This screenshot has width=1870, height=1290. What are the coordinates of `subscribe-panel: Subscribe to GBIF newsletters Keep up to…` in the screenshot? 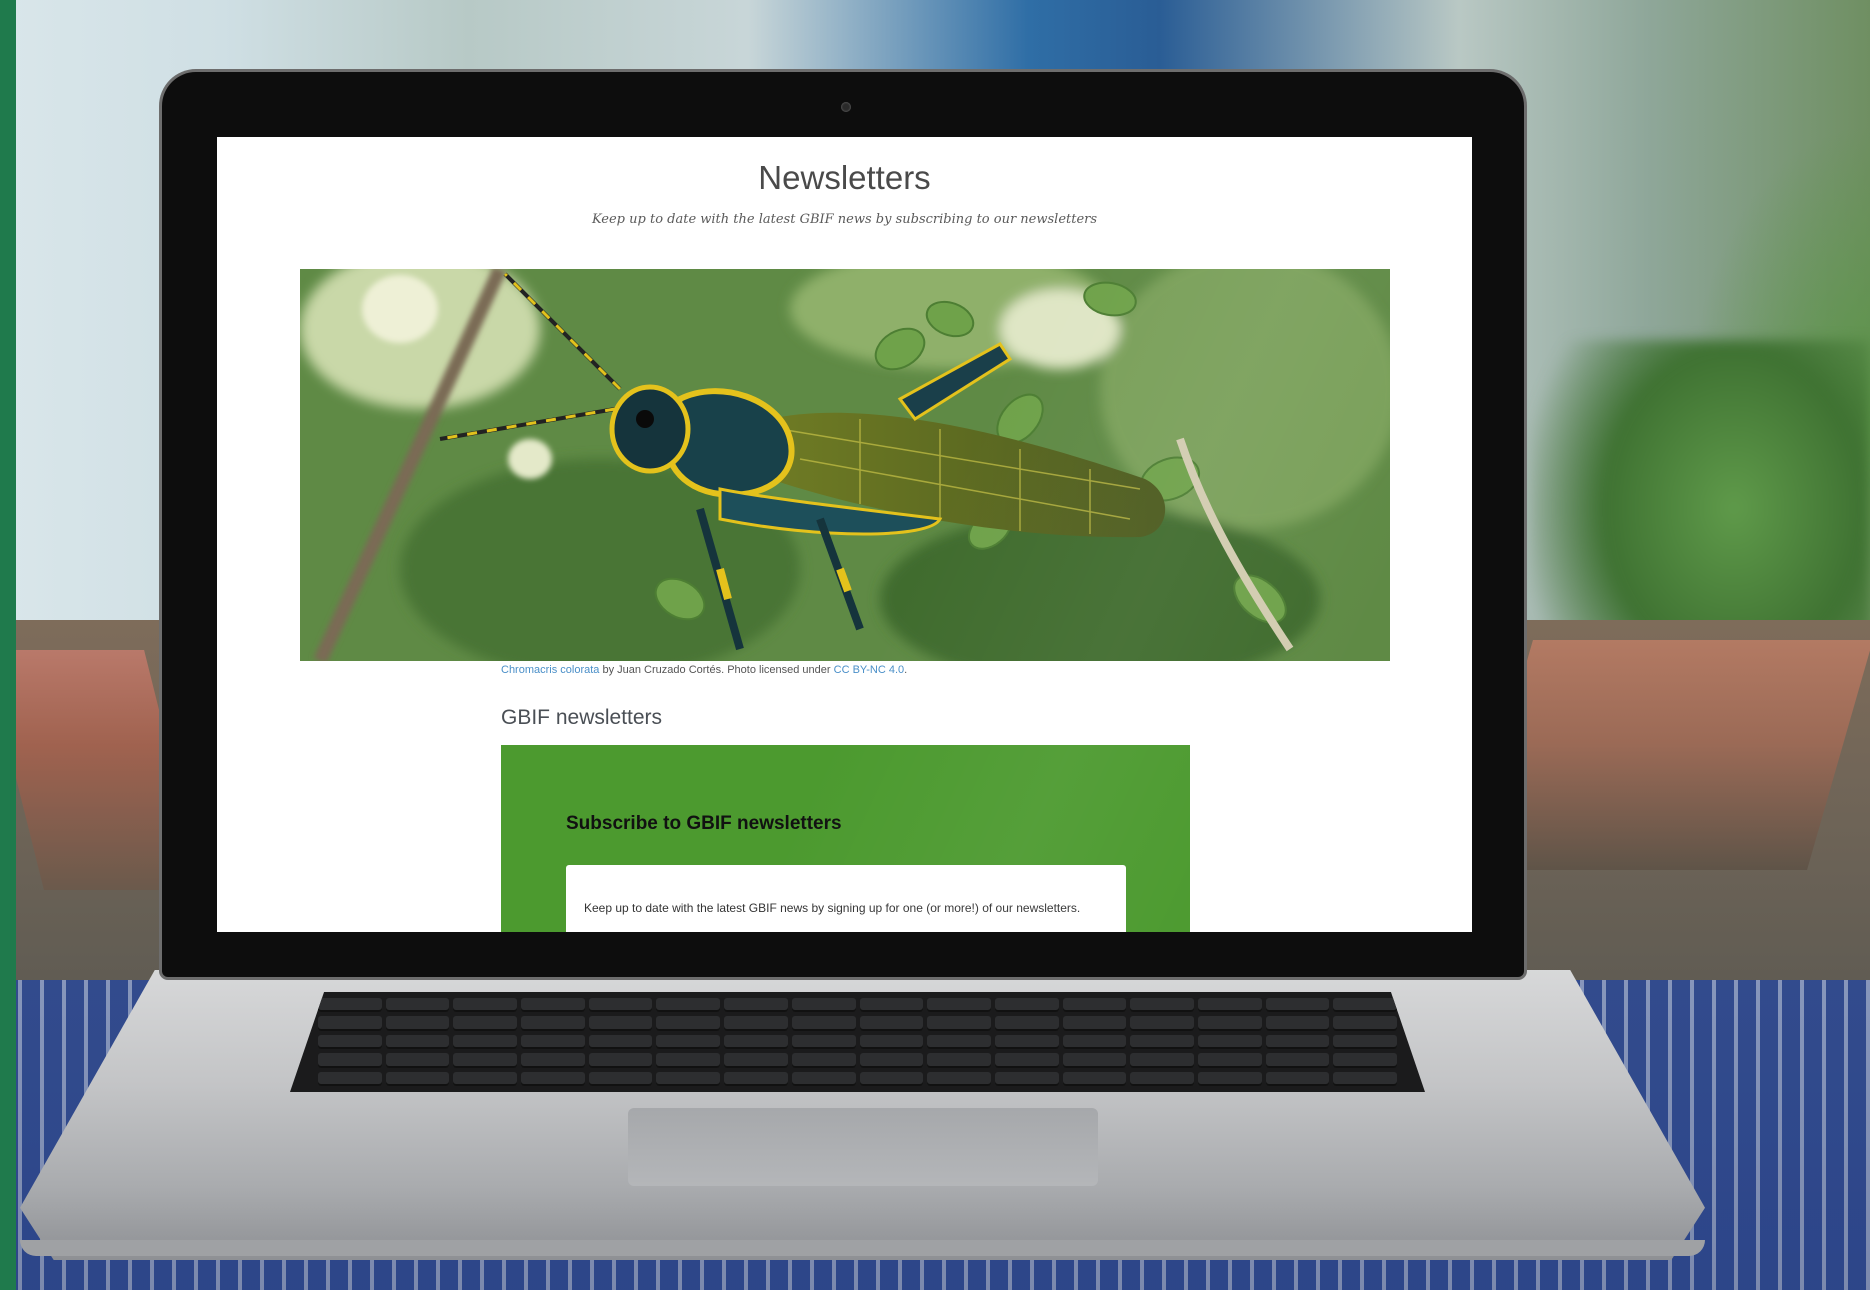 It's located at (845, 838).